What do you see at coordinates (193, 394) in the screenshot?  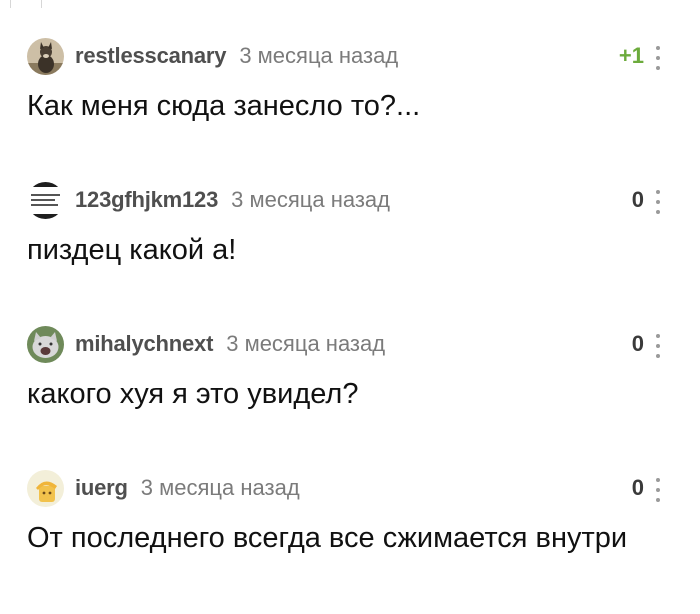 I see `comment-text: какого хуя я это увидел?` at bounding box center [193, 394].